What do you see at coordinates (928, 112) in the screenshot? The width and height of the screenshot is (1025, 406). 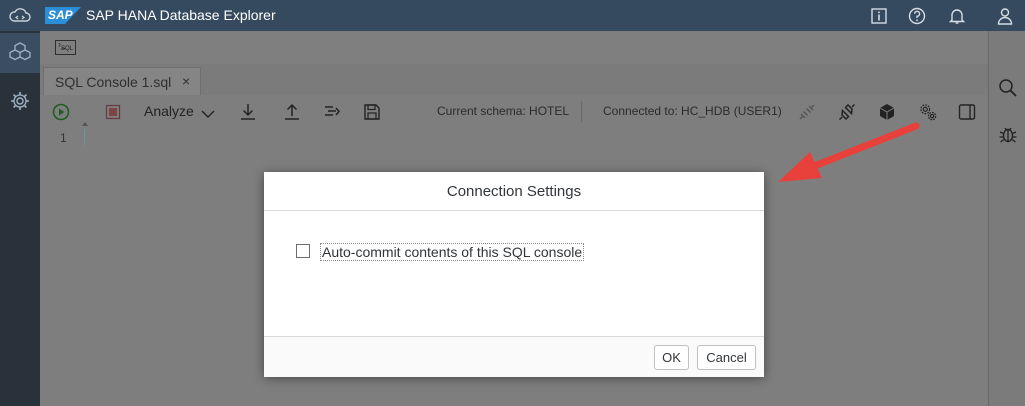 I see `connection-settings-icon` at bounding box center [928, 112].